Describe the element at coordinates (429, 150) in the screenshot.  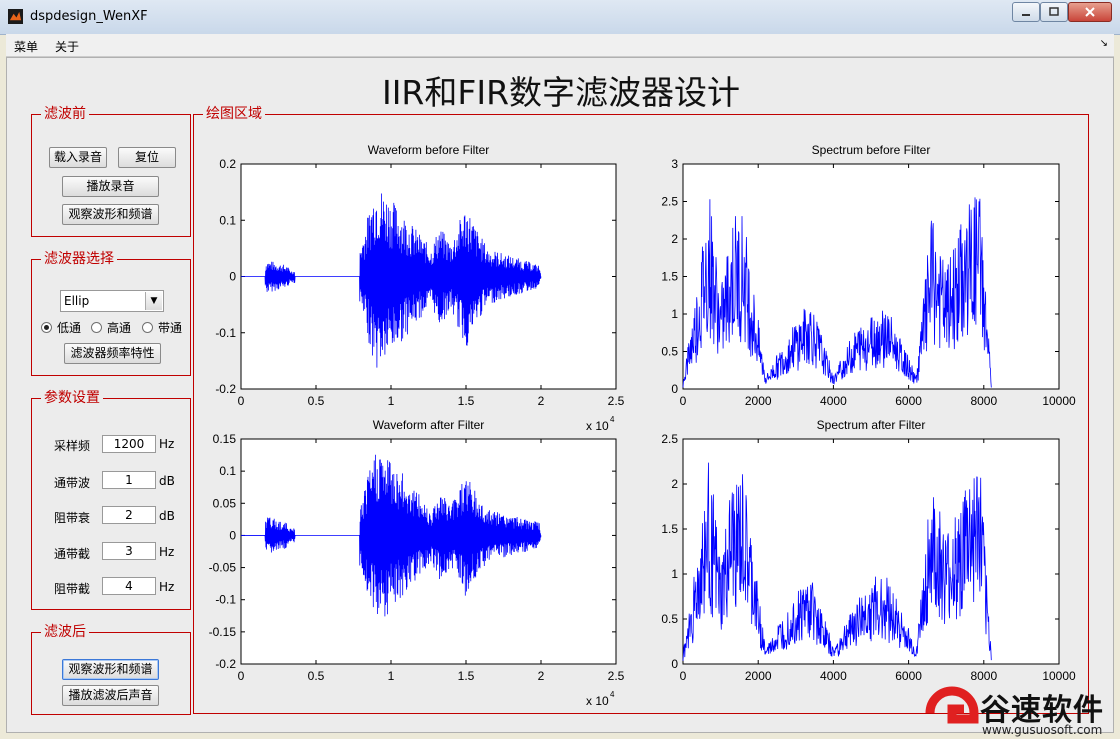
I see `chart-title: Waveform before Filter` at that location.